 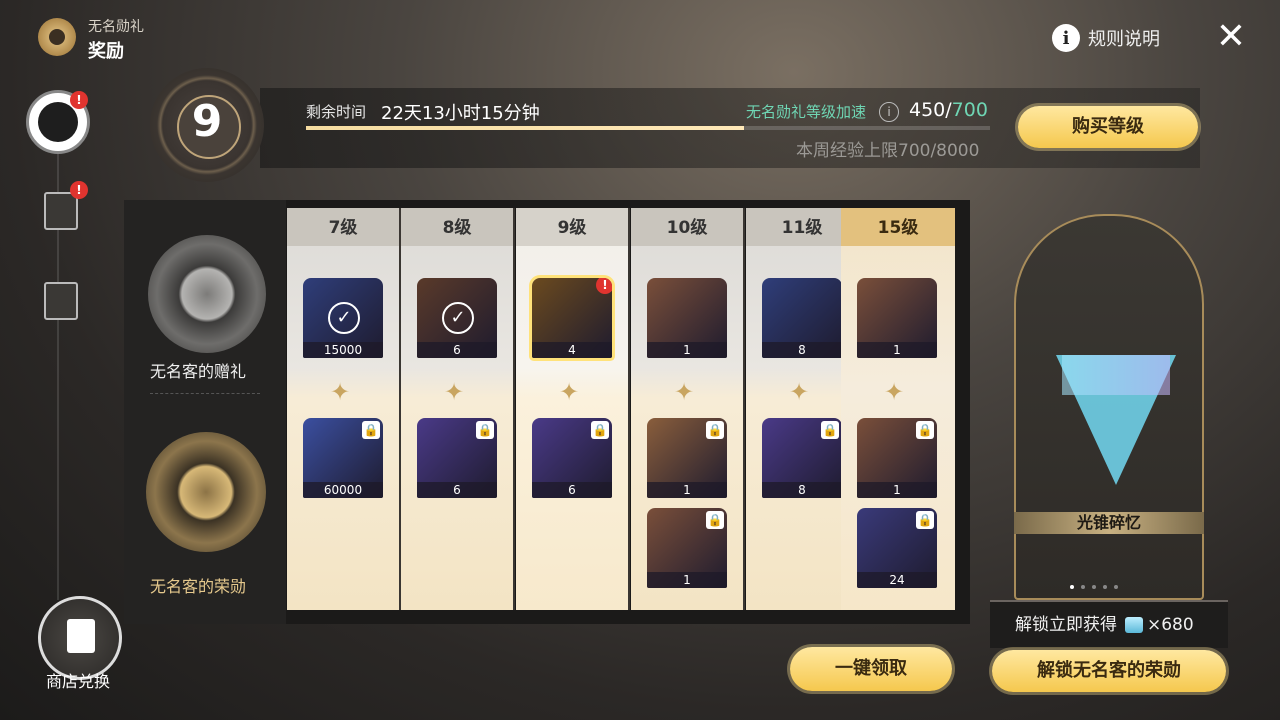 I want to click on rewards-emblem-icon, so click(x=58, y=122).